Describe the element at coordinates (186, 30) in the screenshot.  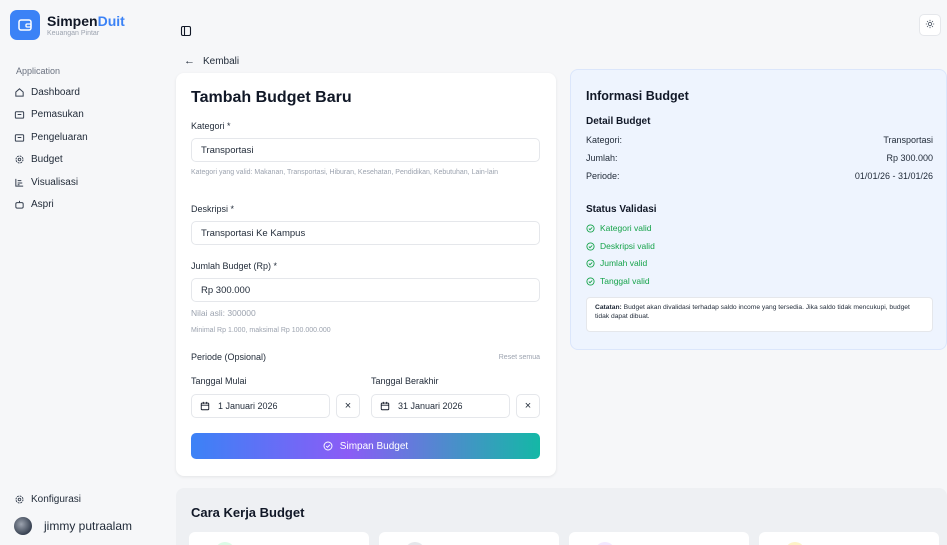
I see `sidebar-toggle-icon` at that location.